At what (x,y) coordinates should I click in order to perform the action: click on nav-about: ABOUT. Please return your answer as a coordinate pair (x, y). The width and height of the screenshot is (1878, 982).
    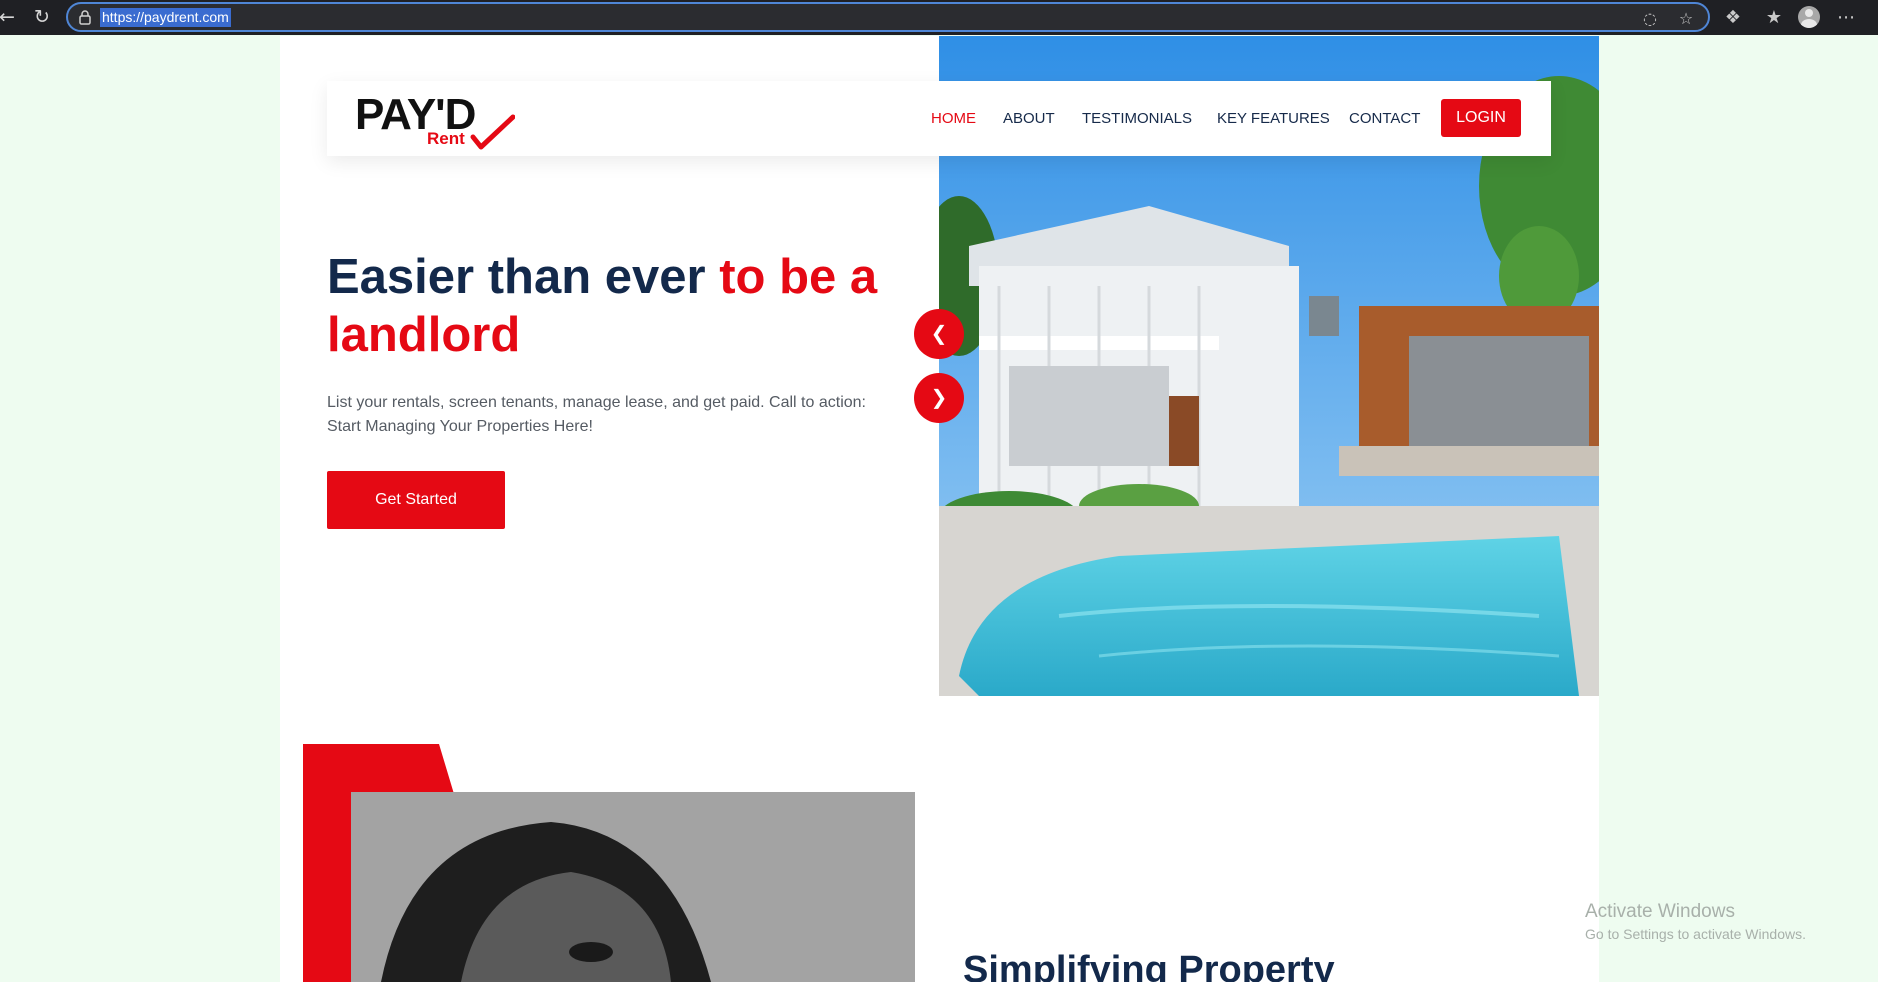
    Looking at the image, I should click on (1029, 119).